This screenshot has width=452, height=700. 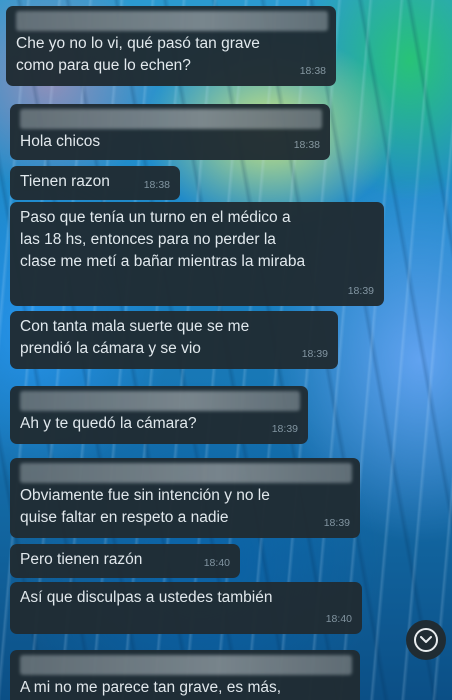 I want to click on message-bubble: A mi no me parece tan grave, es más,, so click(x=185, y=675).